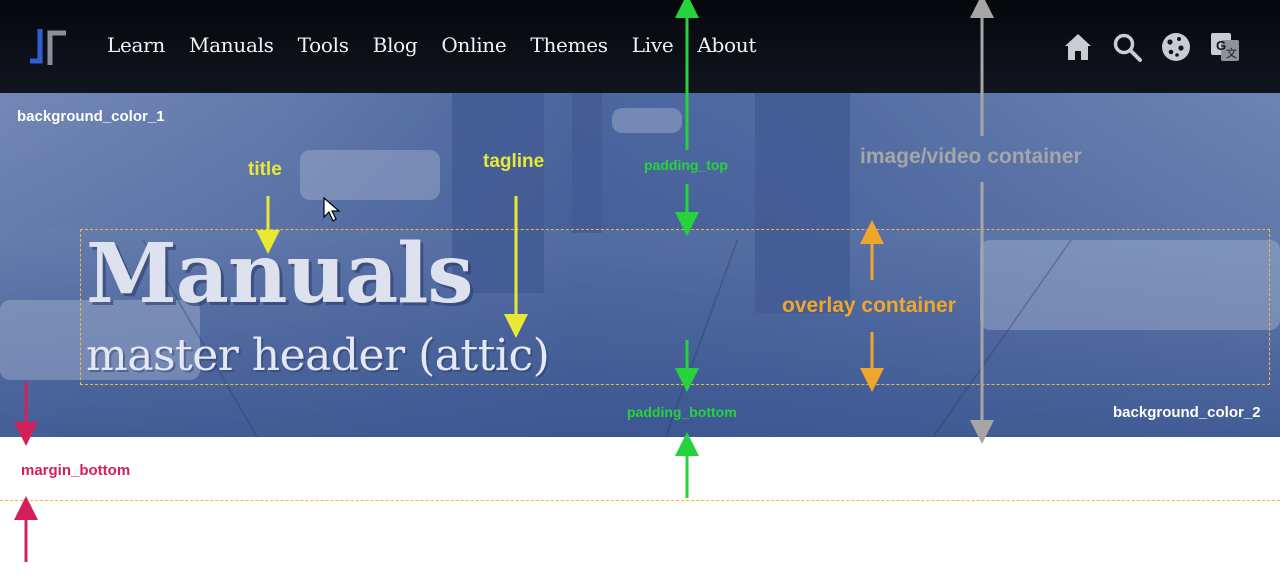 This screenshot has height=581, width=1280. What do you see at coordinates (653, 45) in the screenshot?
I see `nav-link-live: Live` at bounding box center [653, 45].